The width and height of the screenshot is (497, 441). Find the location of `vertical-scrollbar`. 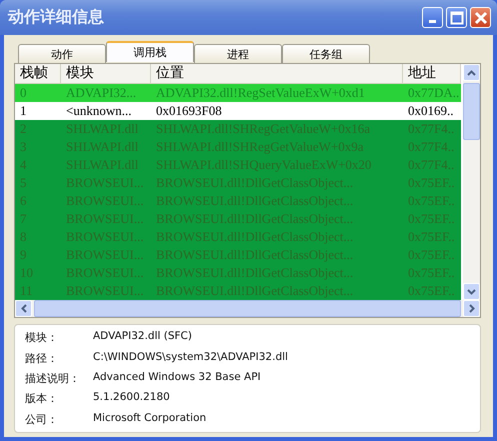

vertical-scrollbar is located at coordinates (471, 182).